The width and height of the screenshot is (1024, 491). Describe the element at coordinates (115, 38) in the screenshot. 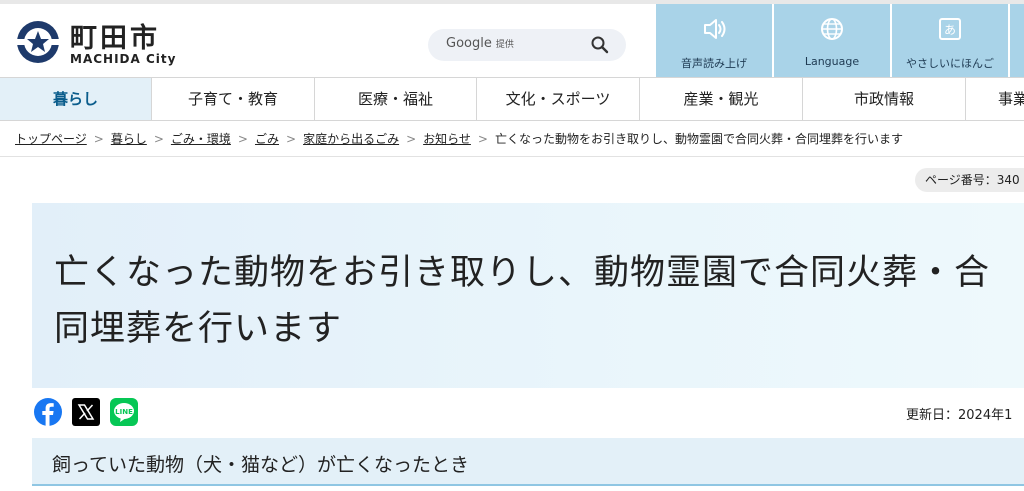

I see `logo-japanese-text: 町田市` at that location.